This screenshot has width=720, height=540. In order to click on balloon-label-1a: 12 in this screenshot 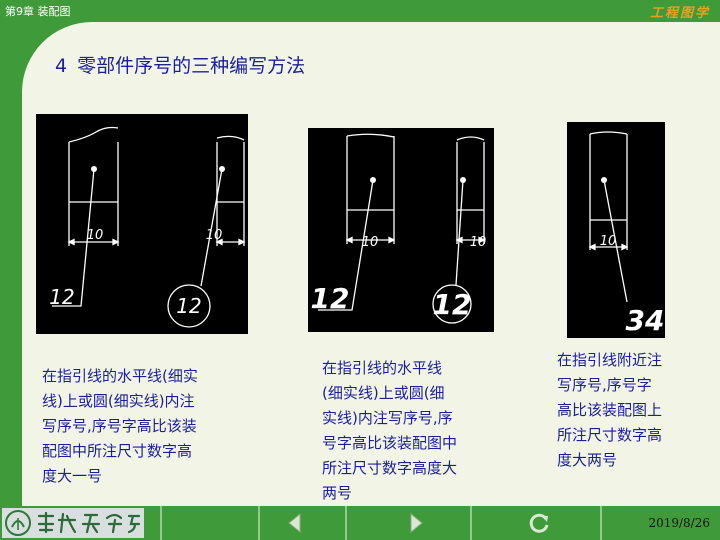, I will do `click(61, 297)`.